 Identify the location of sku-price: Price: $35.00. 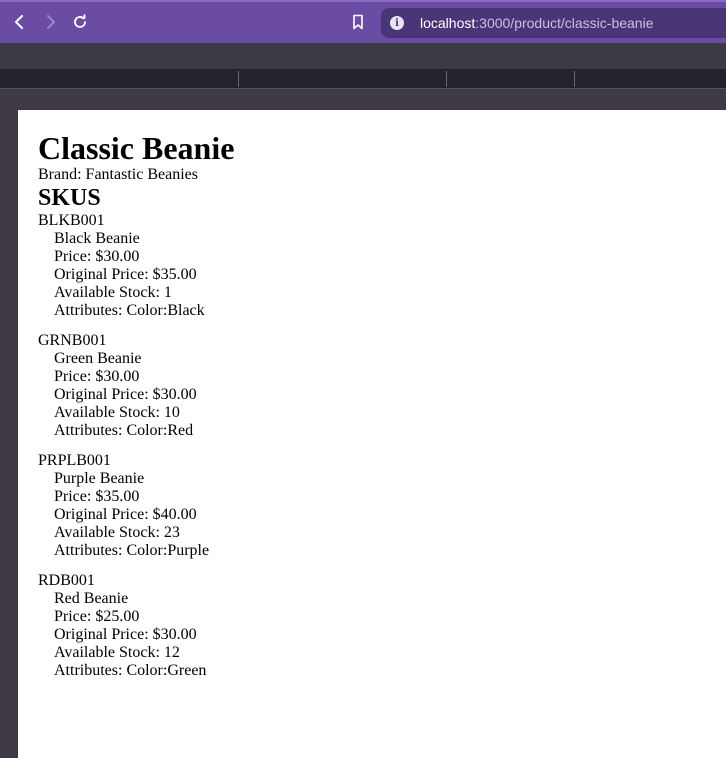
(97, 496).